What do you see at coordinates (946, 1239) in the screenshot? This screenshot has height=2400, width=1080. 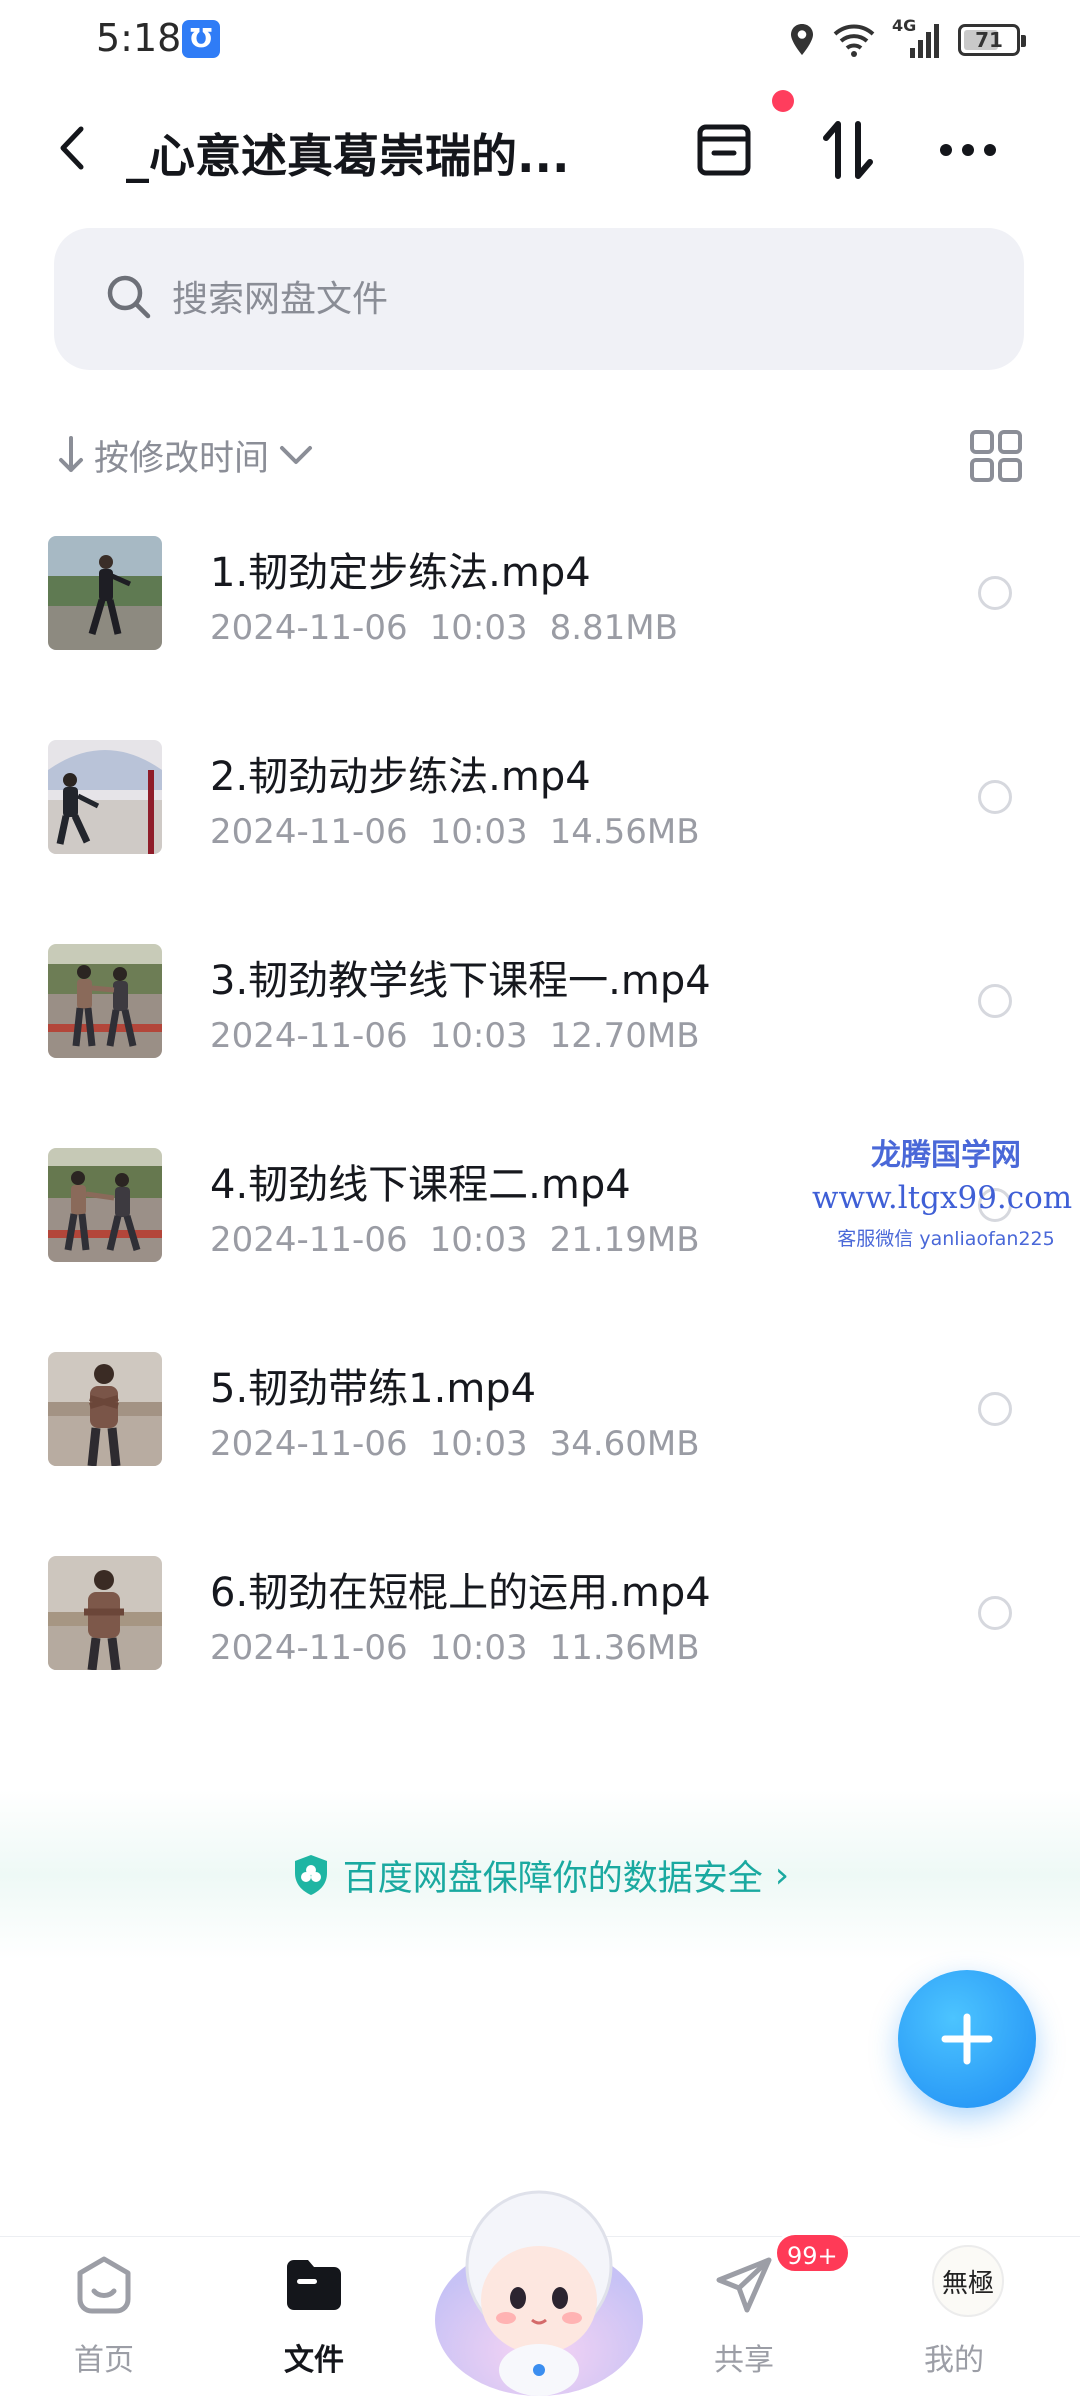 I see `watermark-contact: 客服微信 yanliaofan225` at bounding box center [946, 1239].